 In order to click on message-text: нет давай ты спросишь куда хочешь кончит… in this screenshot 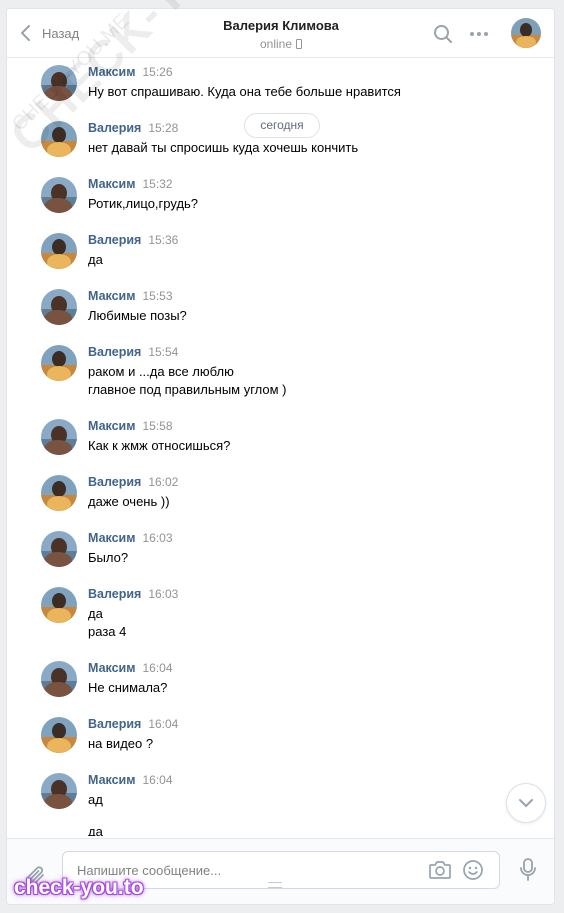, I will do `click(223, 147)`.